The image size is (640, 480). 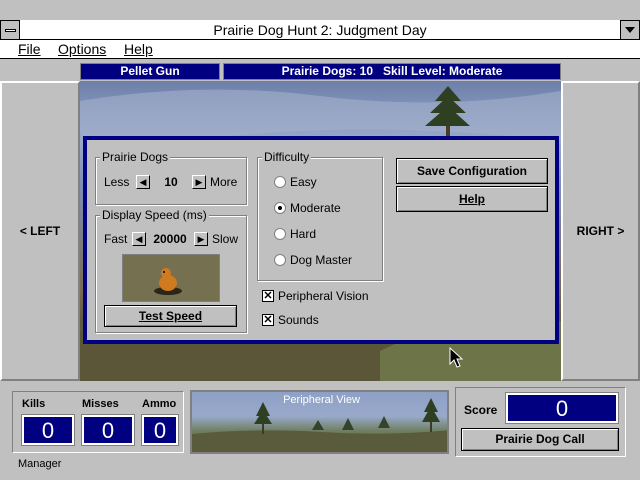 What do you see at coordinates (108, 430) in the screenshot?
I see `misses-display: 0` at bounding box center [108, 430].